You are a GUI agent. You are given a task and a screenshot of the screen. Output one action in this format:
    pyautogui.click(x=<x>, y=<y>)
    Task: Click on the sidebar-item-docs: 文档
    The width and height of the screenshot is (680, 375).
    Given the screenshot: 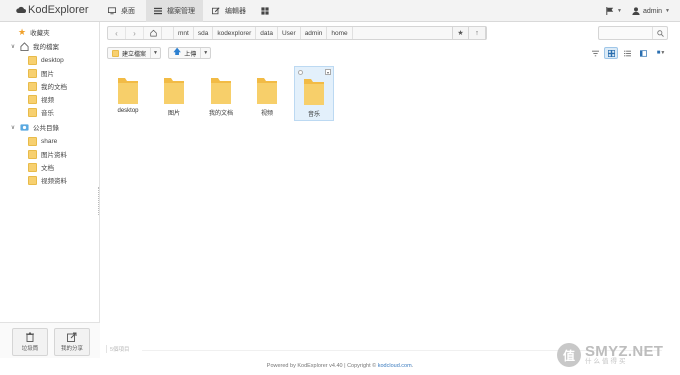 What is the action you would take?
    pyautogui.click(x=41, y=167)
    